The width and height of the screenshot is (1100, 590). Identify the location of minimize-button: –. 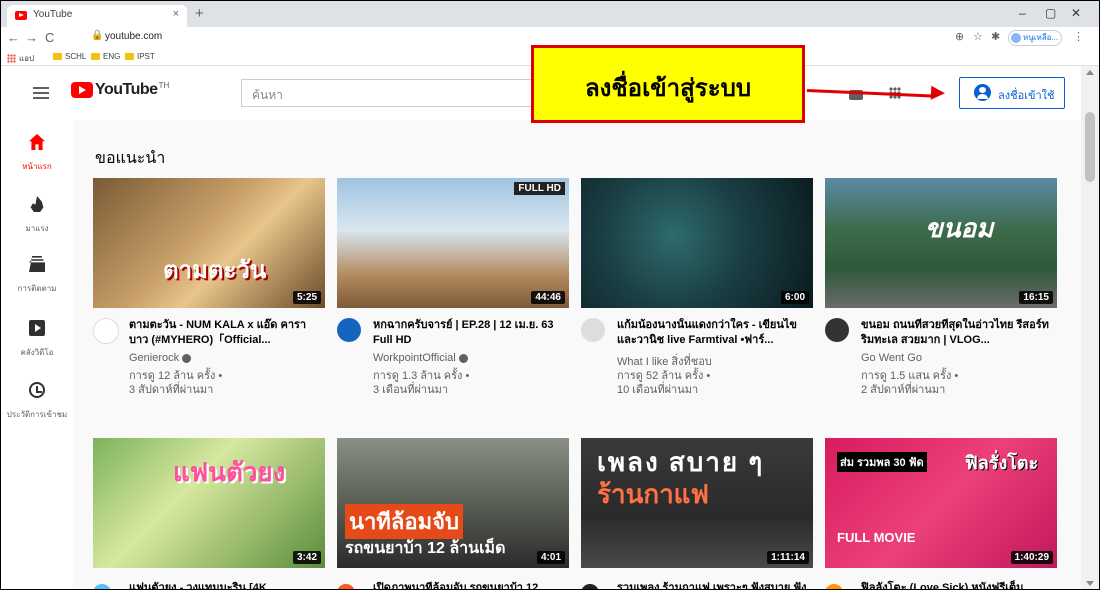
(1022, 13).